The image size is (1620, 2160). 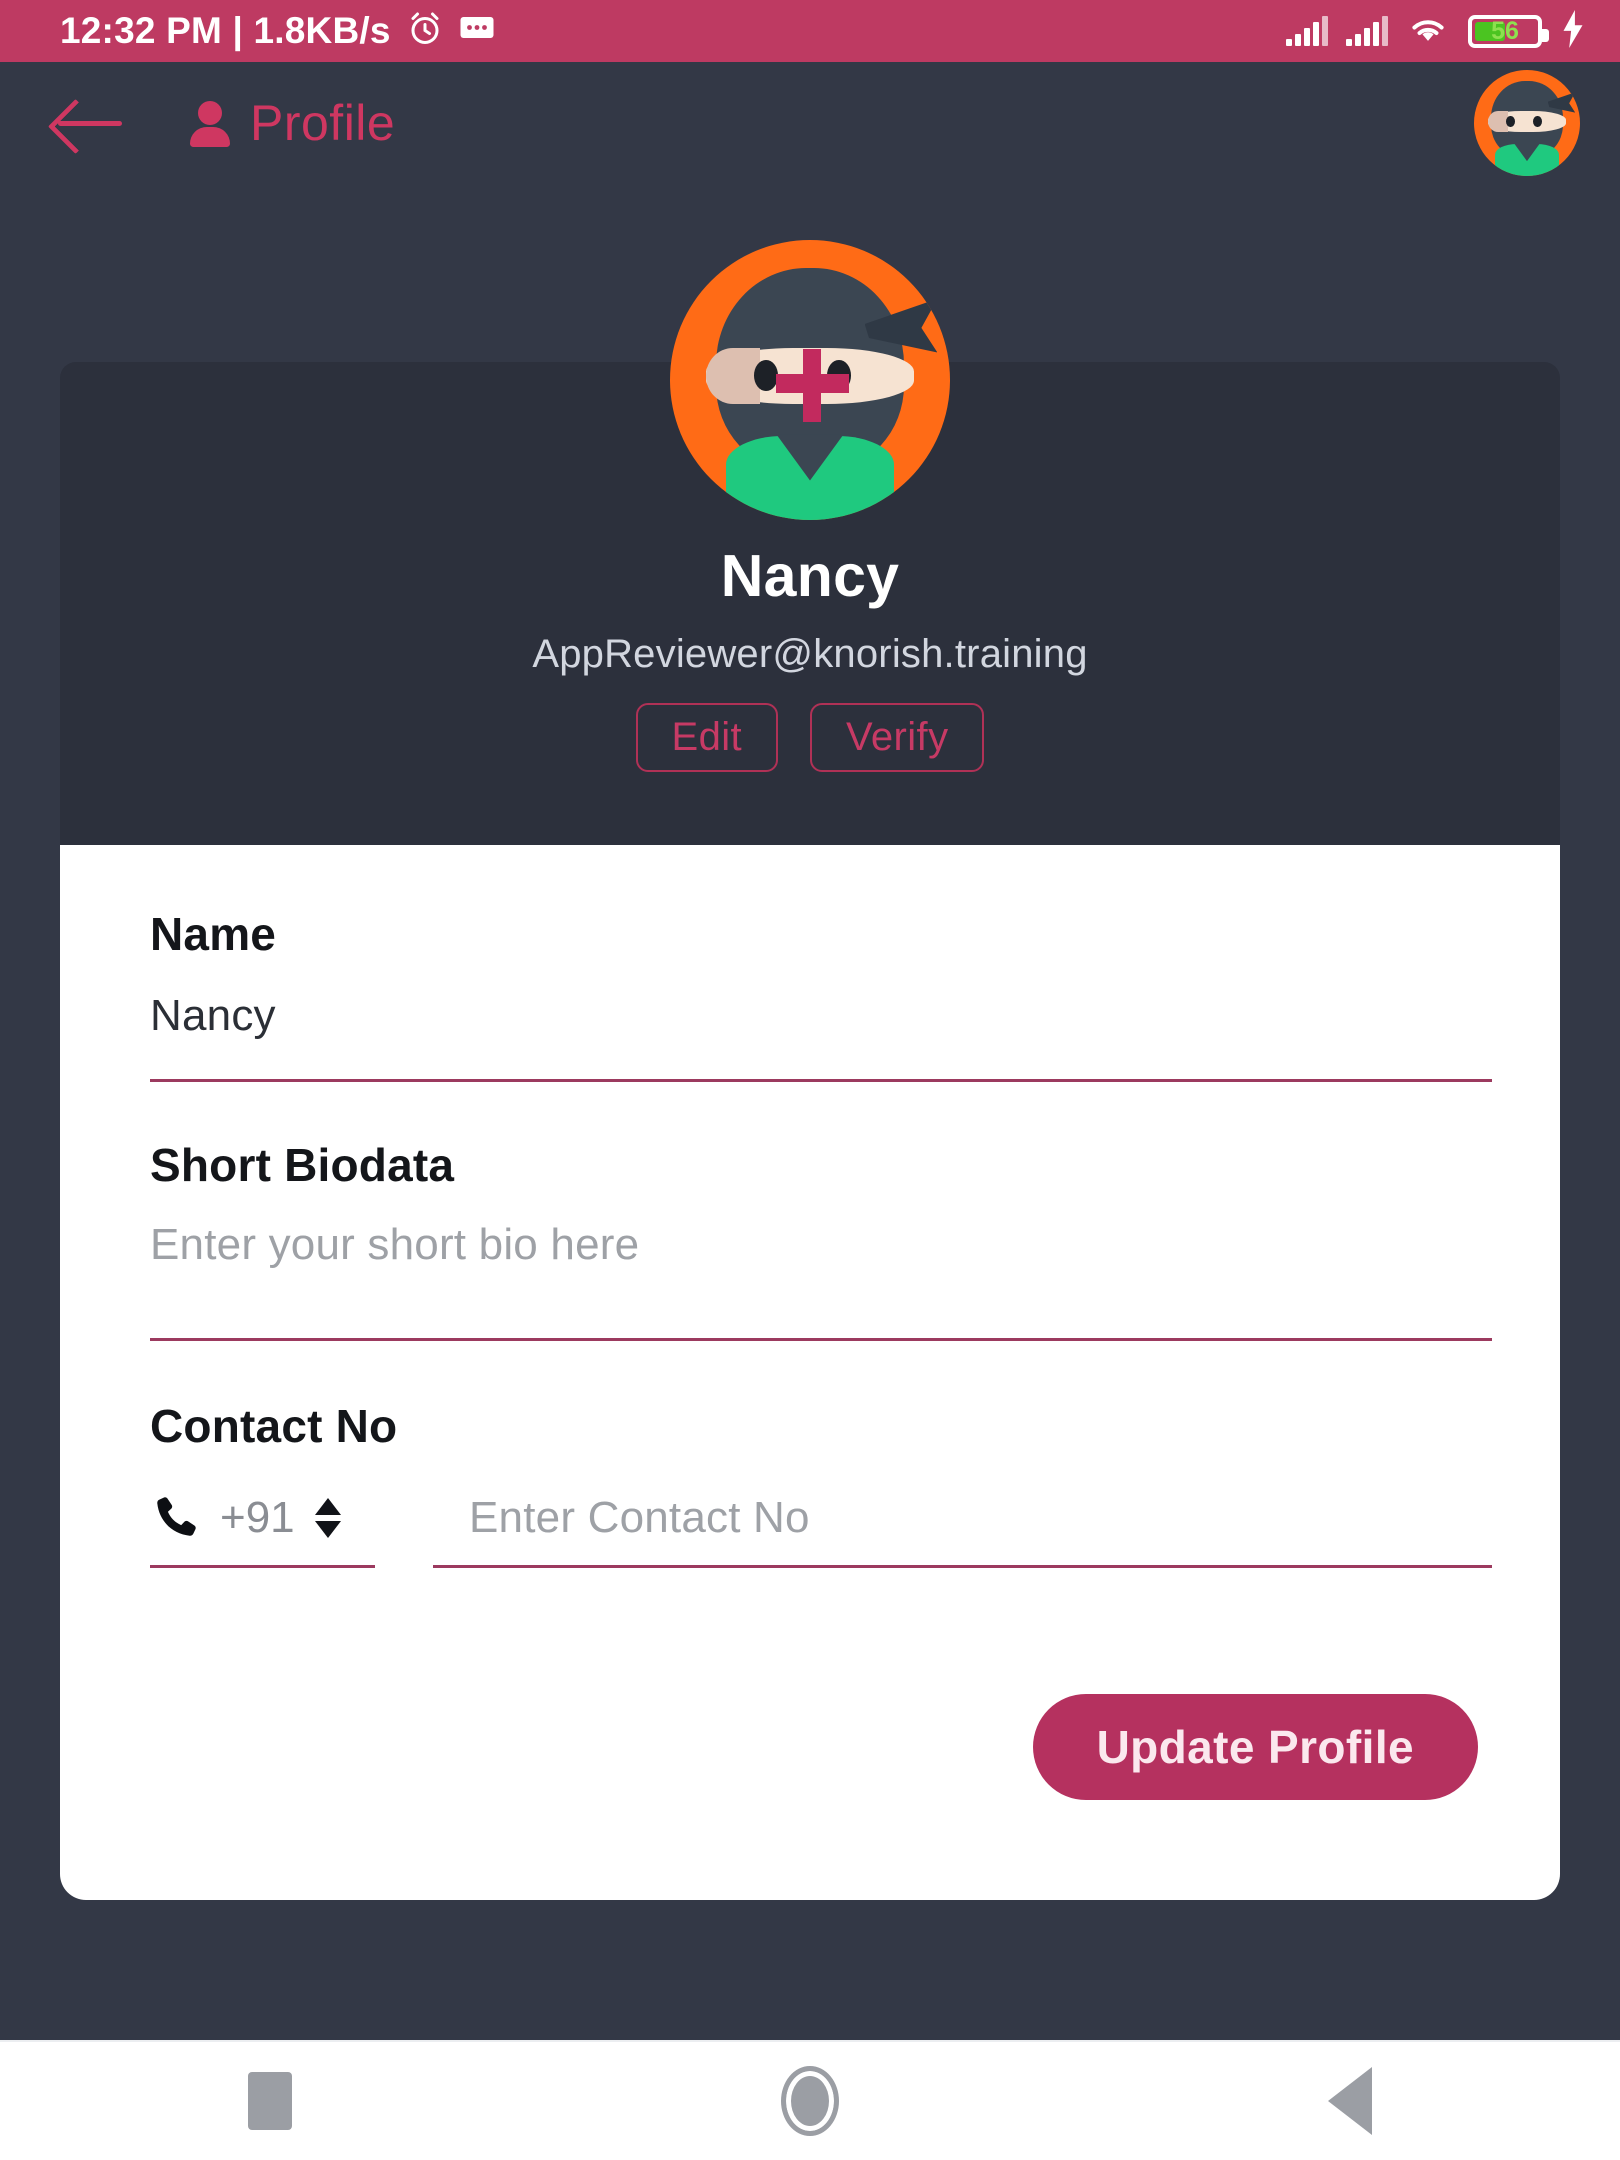 I want to click on profile-actions: Edit Verify, so click(x=810, y=737).